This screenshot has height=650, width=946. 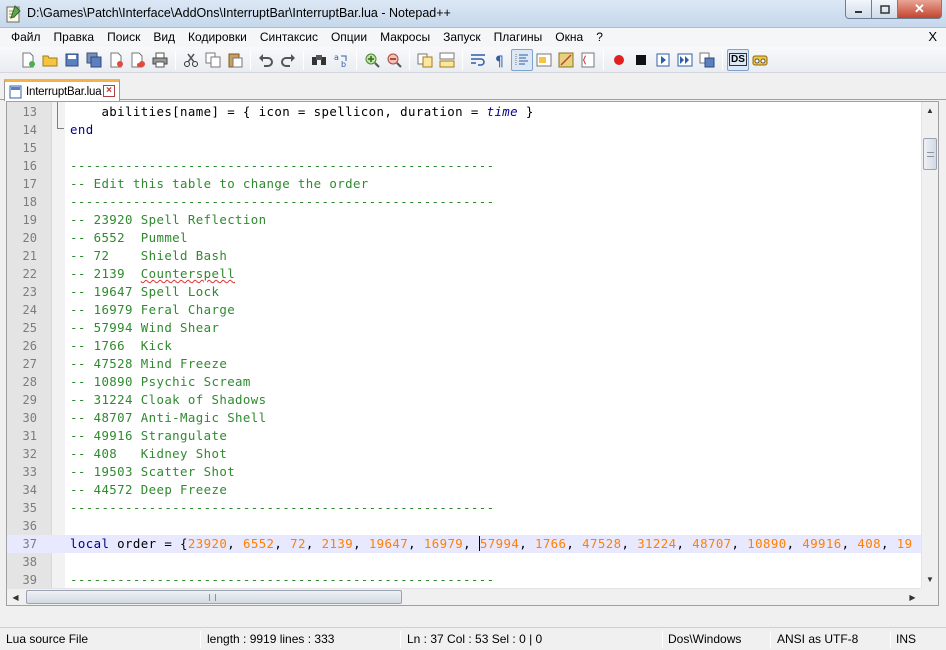 What do you see at coordinates (464, 526) in the screenshot?
I see `code-line: 36` at bounding box center [464, 526].